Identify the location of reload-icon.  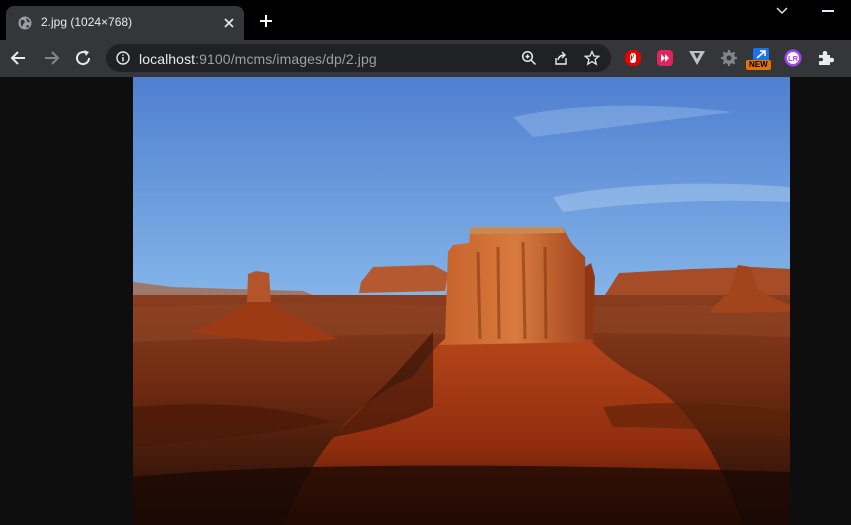
(83, 58).